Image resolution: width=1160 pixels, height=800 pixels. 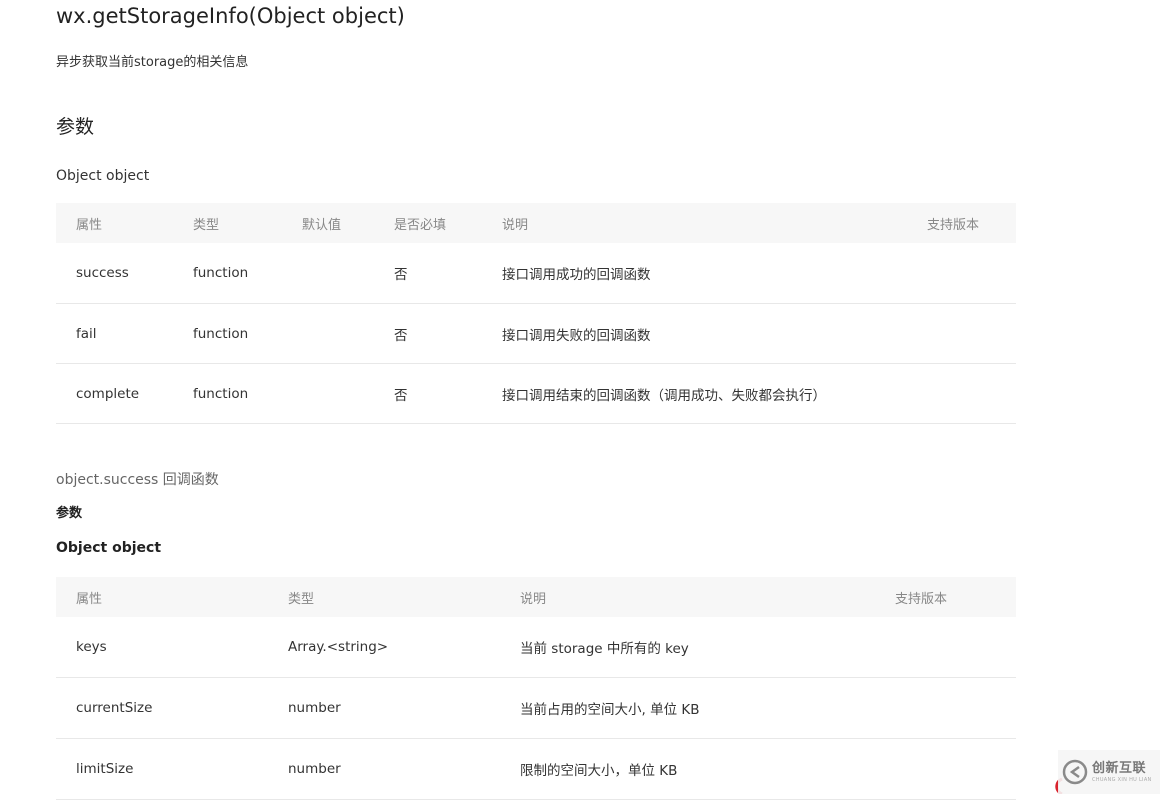 I want to click on cx-logo-icon, so click(x=1075, y=772).